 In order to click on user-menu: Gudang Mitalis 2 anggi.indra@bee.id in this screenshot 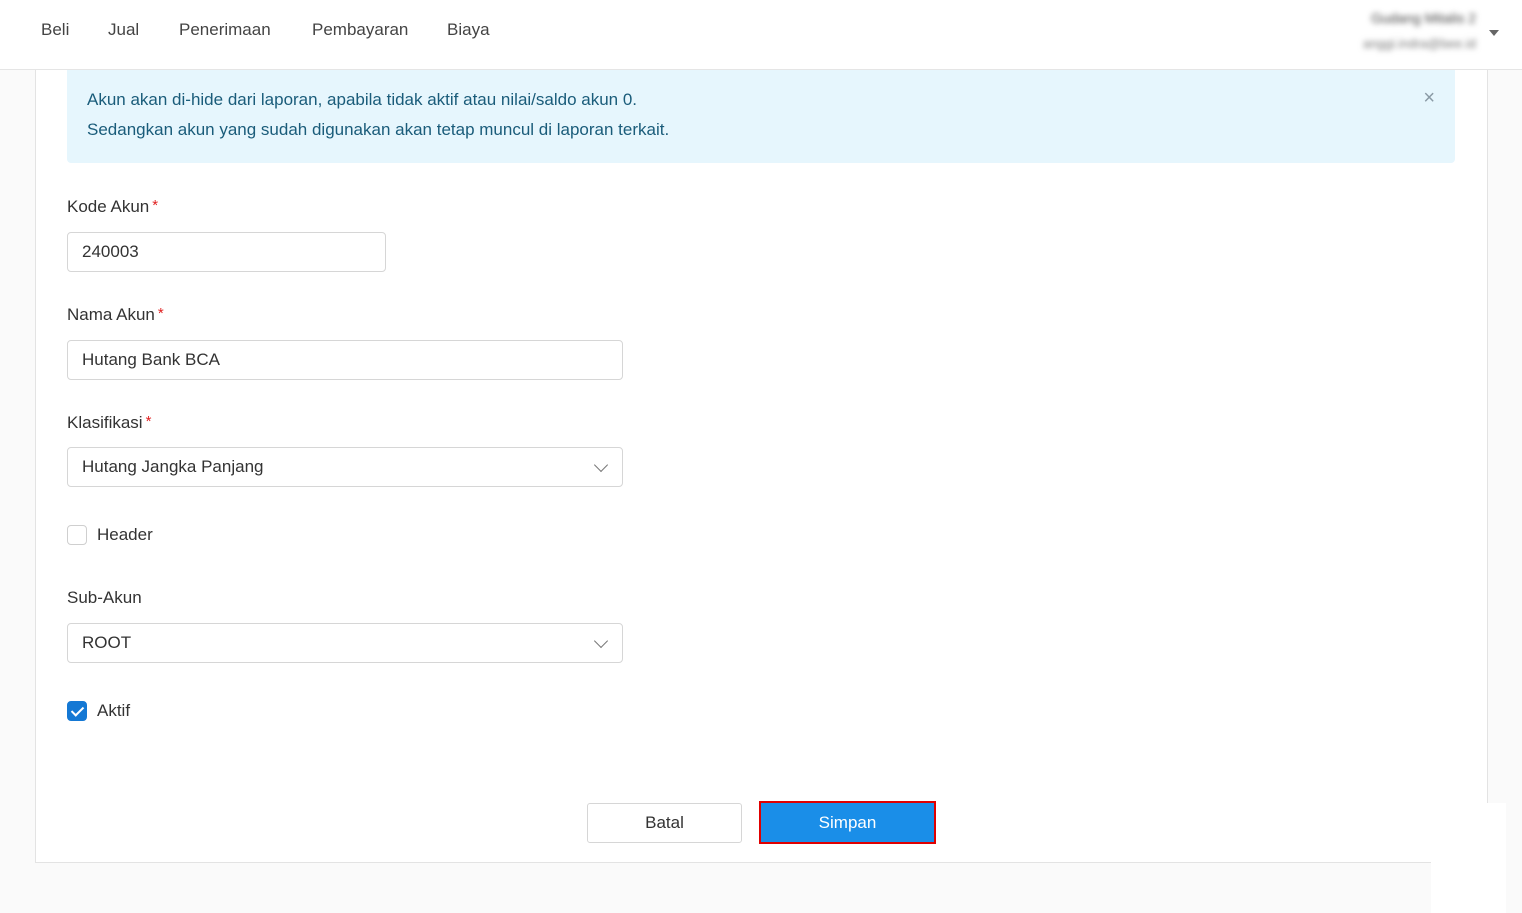, I will do `click(1401, 34)`.